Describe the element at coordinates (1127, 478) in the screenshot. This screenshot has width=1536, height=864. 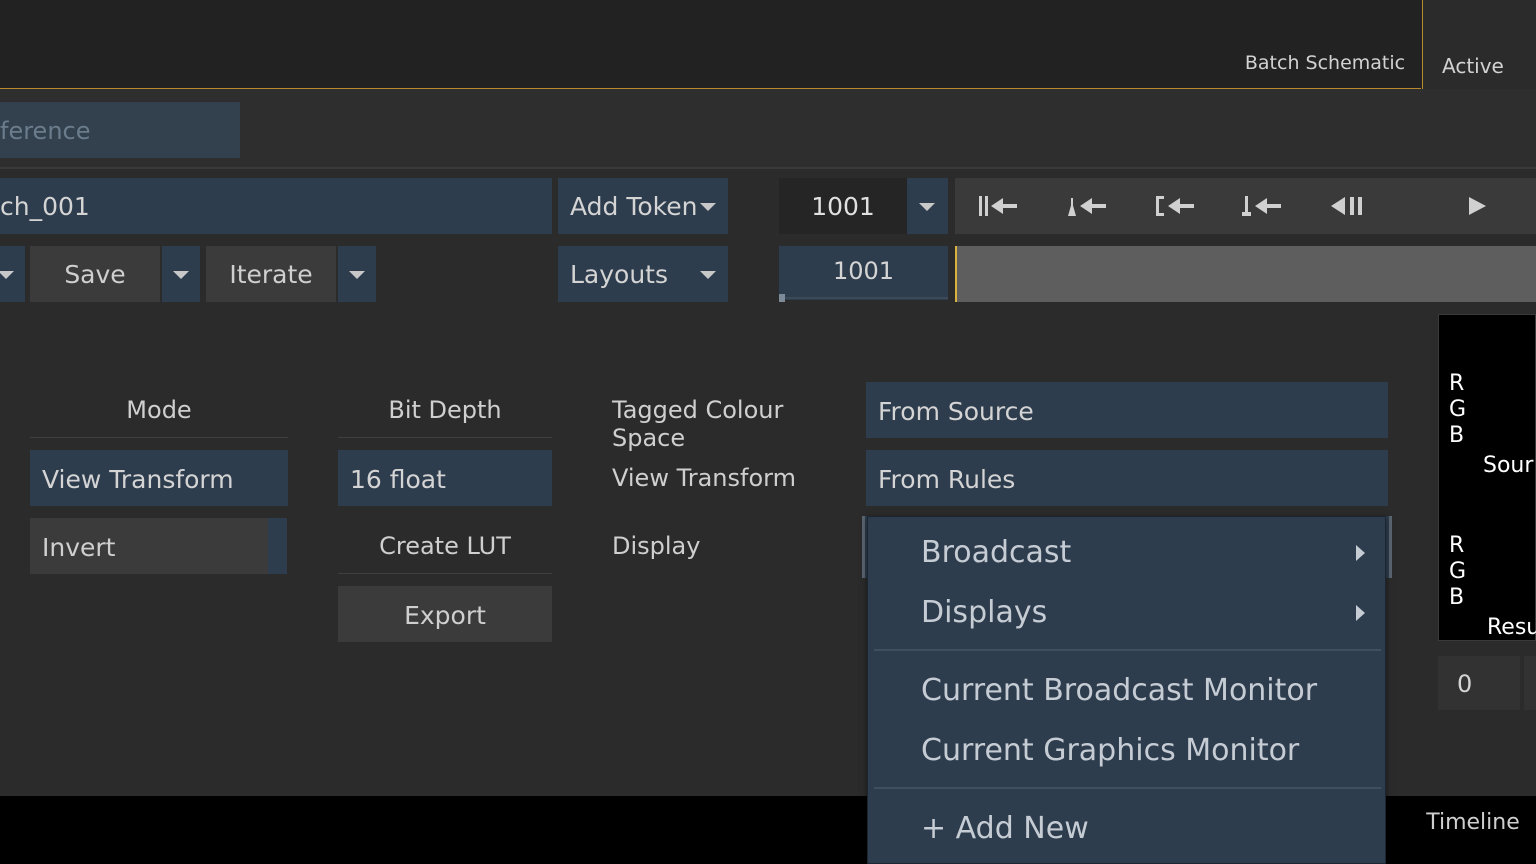
I see `view-transform-select: From Rules` at that location.